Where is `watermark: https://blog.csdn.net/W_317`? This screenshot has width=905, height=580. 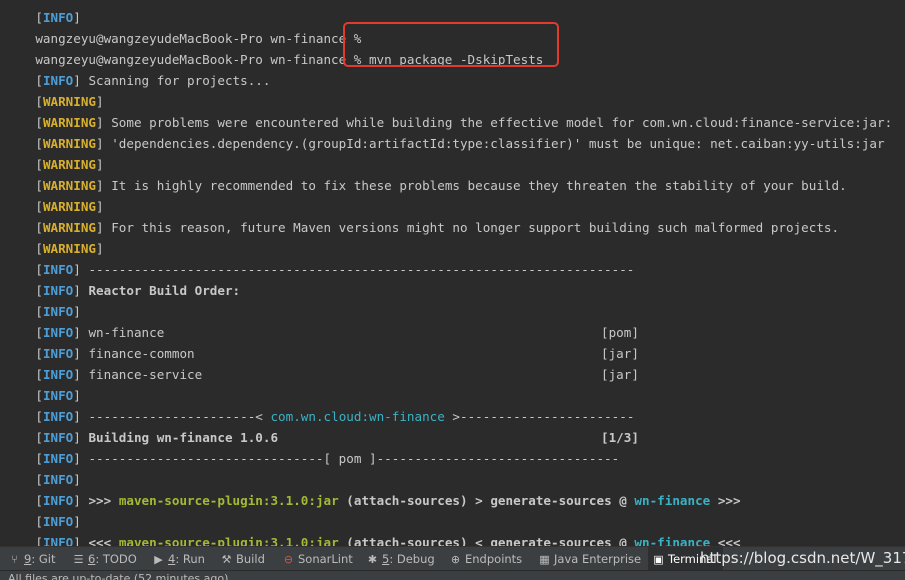 watermark: https://blog.csdn.net/W_317 is located at coordinates (802, 558).